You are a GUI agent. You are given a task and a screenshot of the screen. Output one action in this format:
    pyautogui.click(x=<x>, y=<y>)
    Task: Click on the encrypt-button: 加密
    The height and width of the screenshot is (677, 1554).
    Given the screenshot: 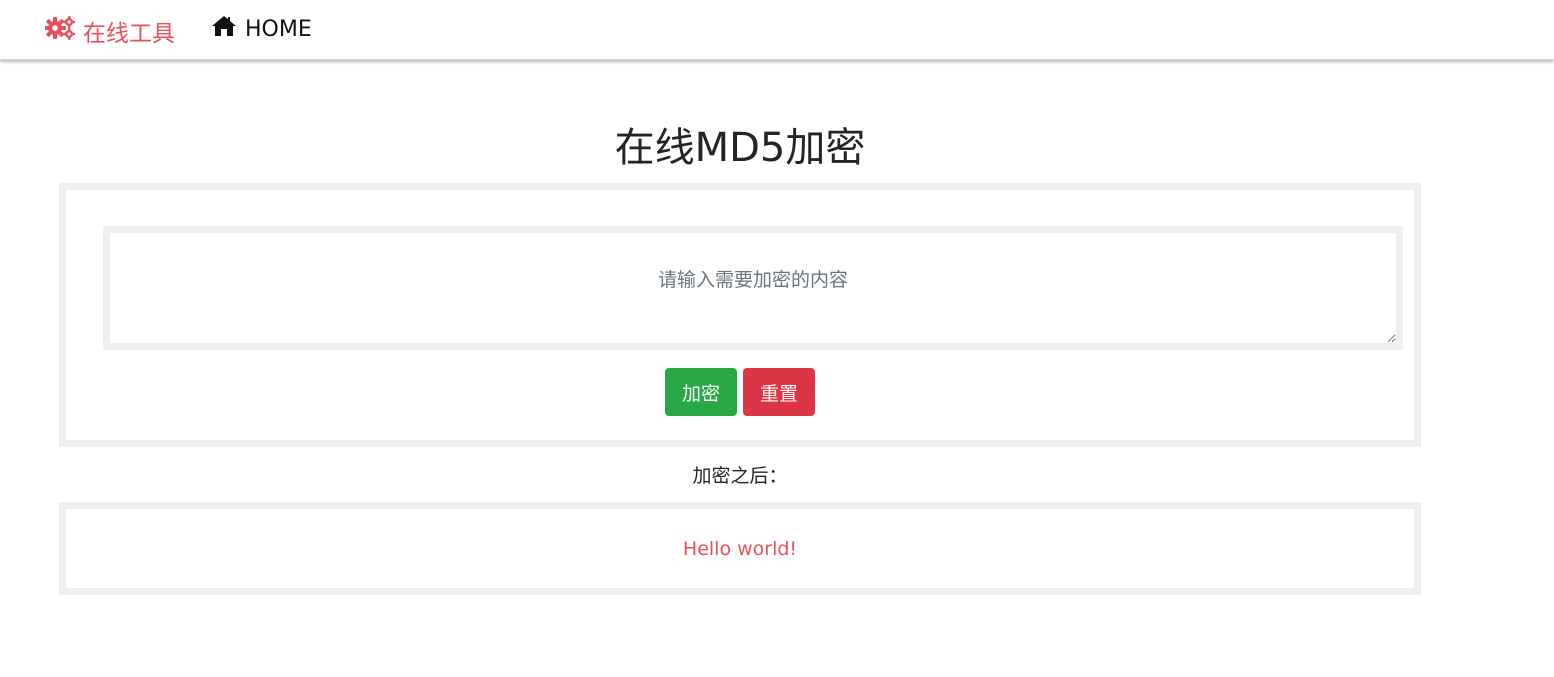 What is the action you would take?
    pyautogui.click(x=701, y=392)
    